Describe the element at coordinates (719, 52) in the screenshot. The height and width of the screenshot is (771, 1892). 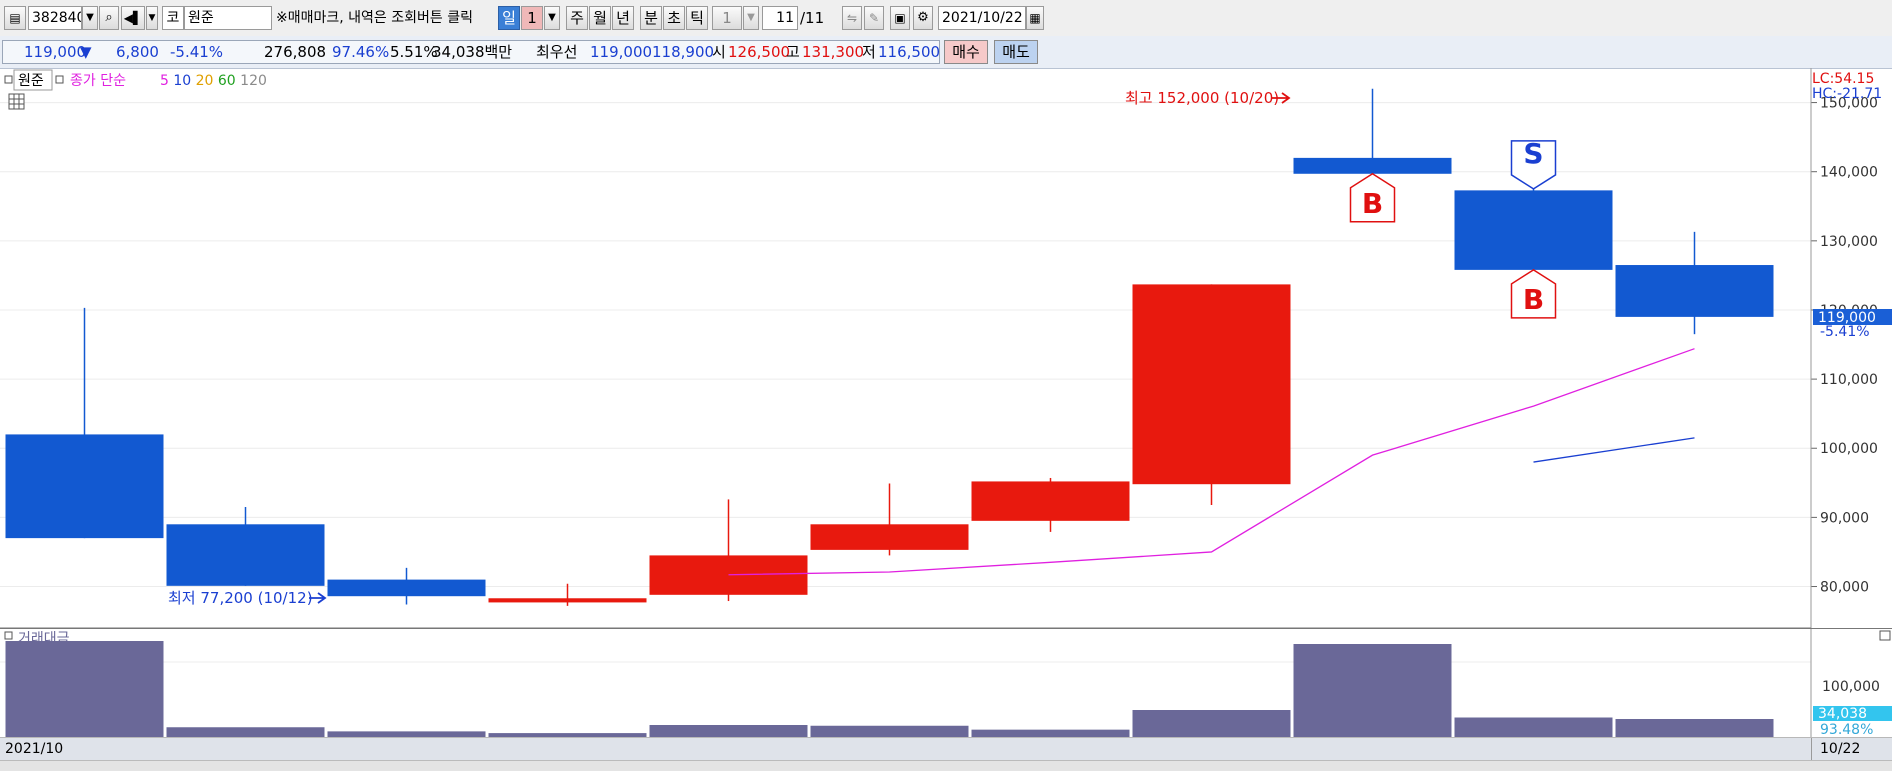
I see `open-label: 시` at that location.